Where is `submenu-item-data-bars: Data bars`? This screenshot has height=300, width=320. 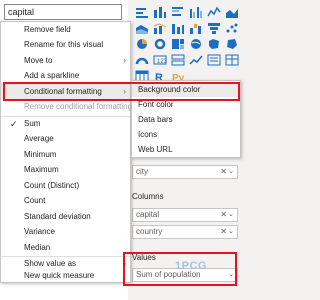 submenu-item-data-bars: Data bars is located at coordinates (186, 120).